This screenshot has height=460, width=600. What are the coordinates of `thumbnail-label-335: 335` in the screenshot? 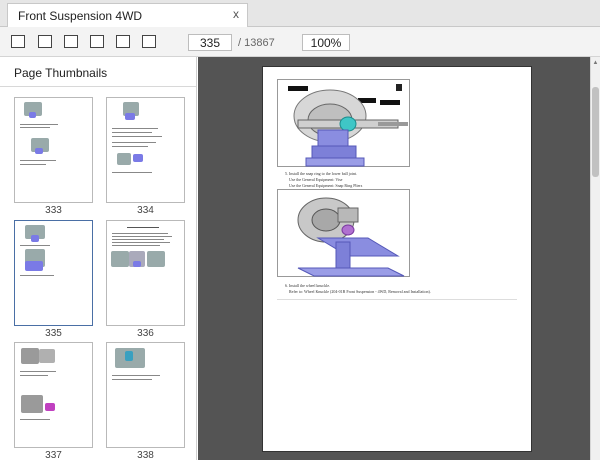 It's located at (53, 333).